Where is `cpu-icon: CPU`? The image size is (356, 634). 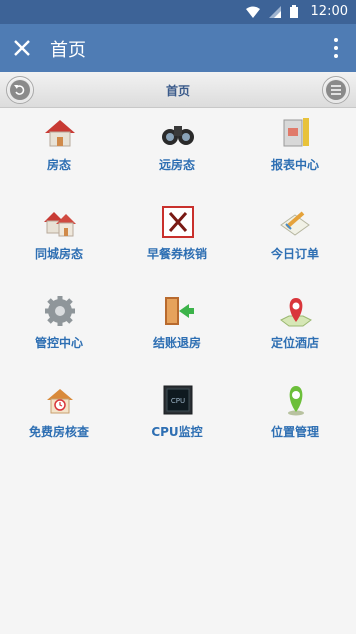
cpu-icon: CPU is located at coordinates (178, 400).